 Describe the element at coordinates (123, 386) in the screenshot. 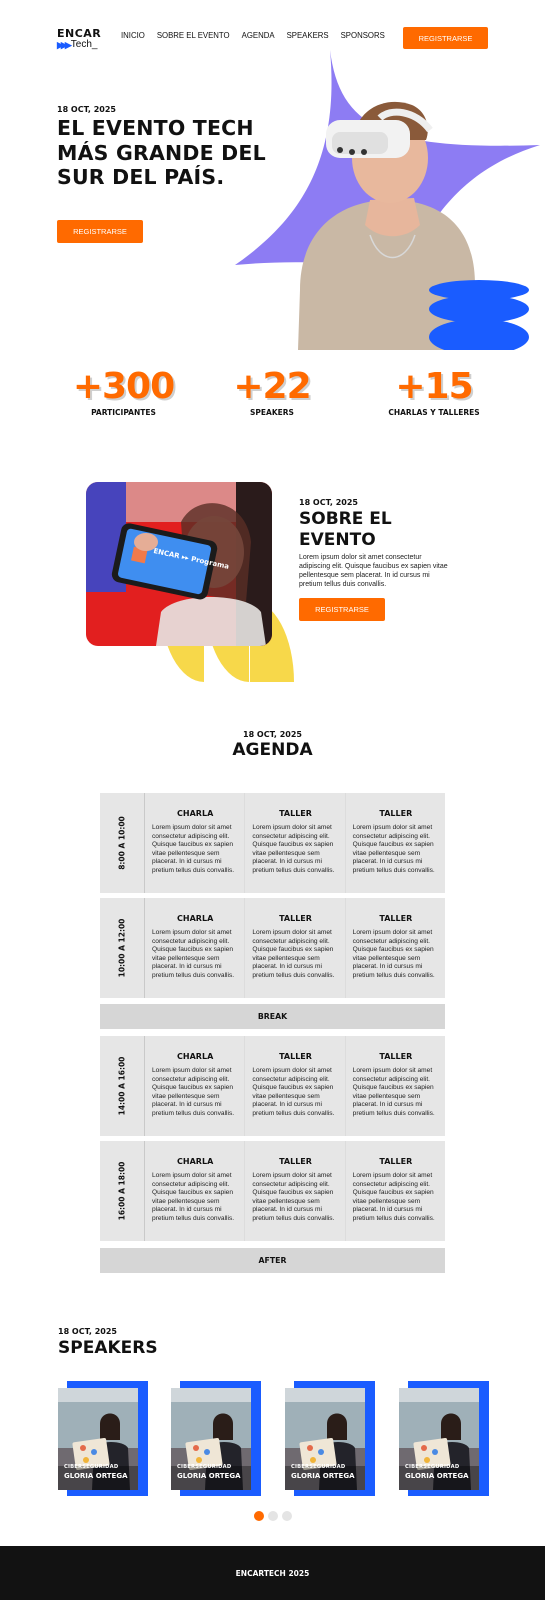

I see `stat-value: +300` at that location.